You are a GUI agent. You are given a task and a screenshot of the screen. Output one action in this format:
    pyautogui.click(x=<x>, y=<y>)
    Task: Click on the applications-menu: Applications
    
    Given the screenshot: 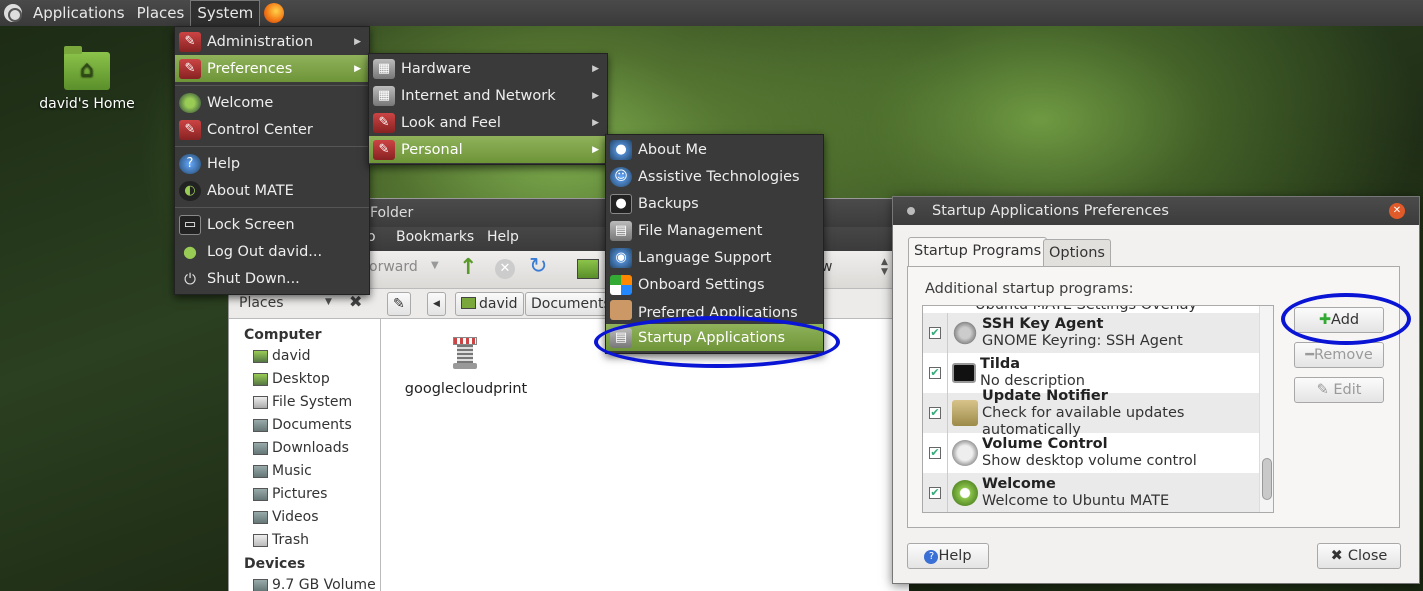 What is the action you would take?
    pyautogui.click(x=79, y=13)
    